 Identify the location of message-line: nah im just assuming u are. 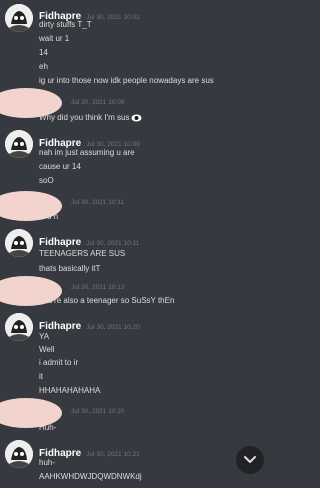
(87, 152).